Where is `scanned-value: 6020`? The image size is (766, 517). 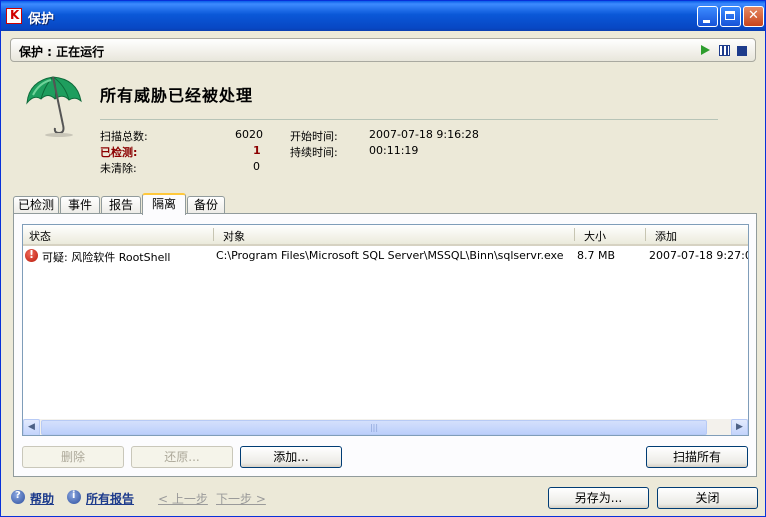
scanned-value: 6020 is located at coordinates (249, 134).